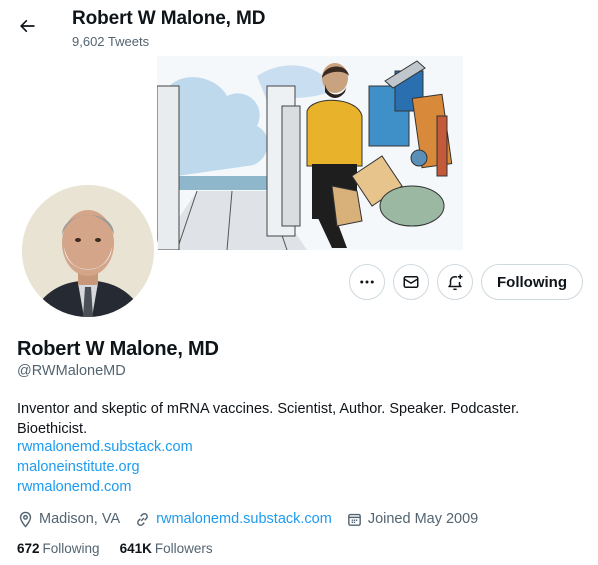  Describe the element at coordinates (135, 548) in the screenshot. I see `followers-count: 641K` at that location.